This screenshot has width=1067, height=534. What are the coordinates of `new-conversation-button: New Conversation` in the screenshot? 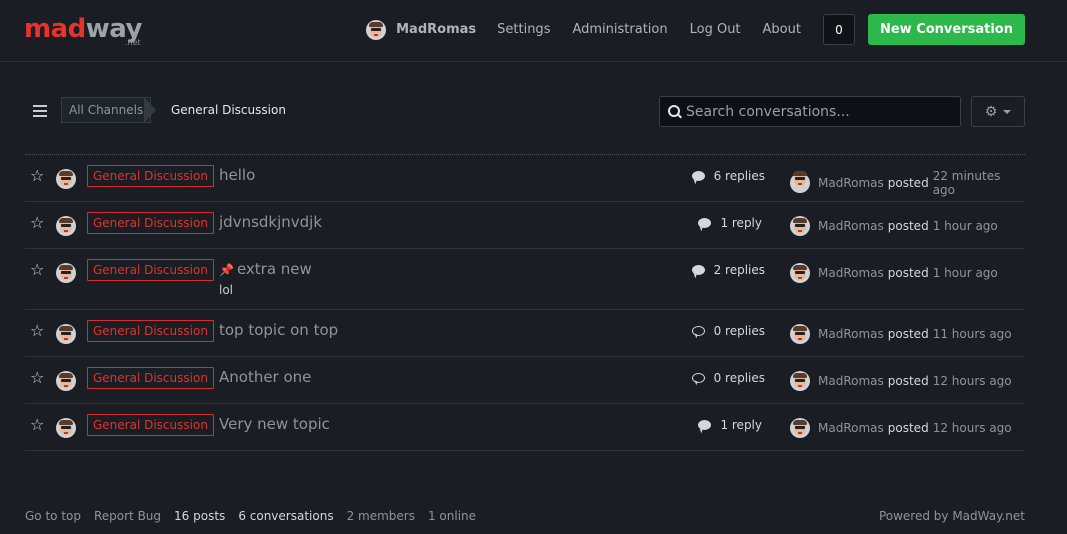 It's located at (946, 29).